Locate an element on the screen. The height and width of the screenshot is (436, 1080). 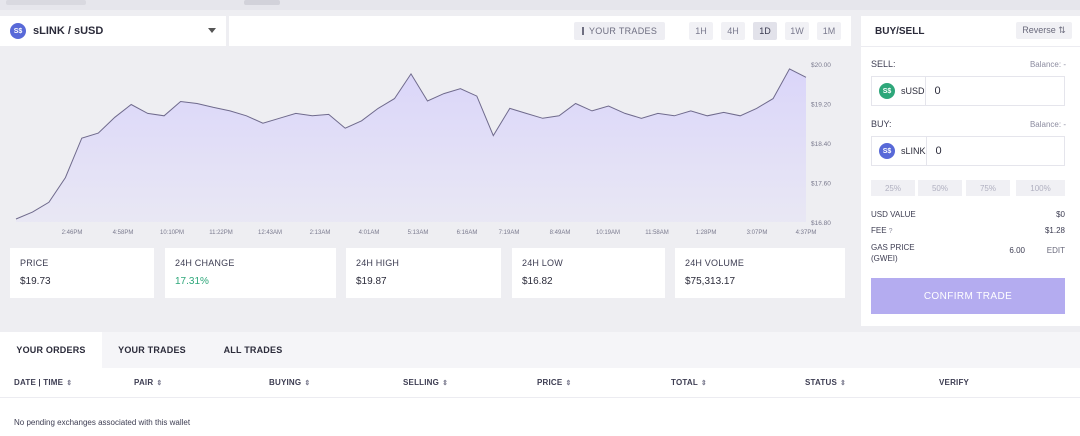
bar-icon is located at coordinates (583, 31).